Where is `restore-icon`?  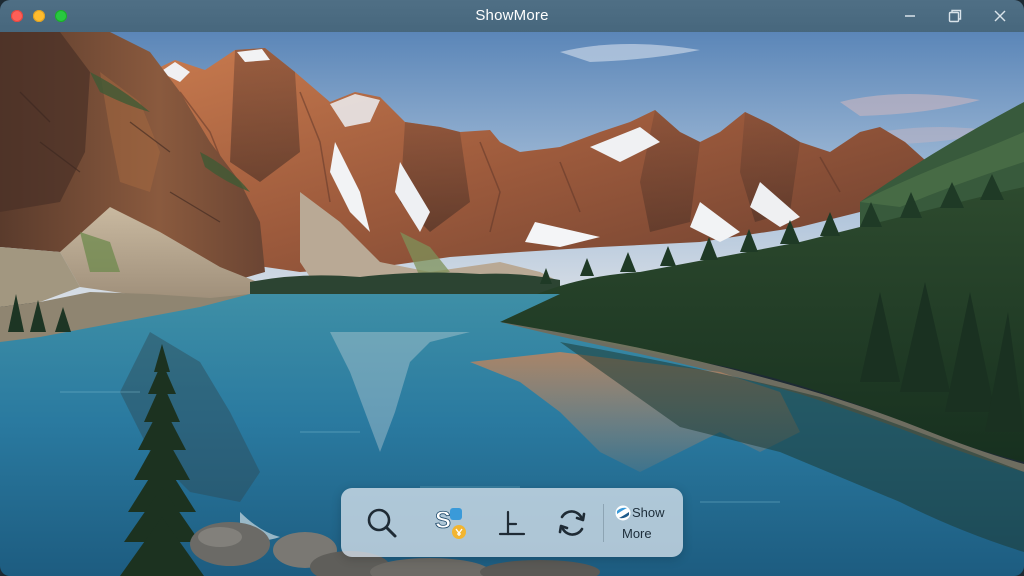 restore-icon is located at coordinates (955, 16).